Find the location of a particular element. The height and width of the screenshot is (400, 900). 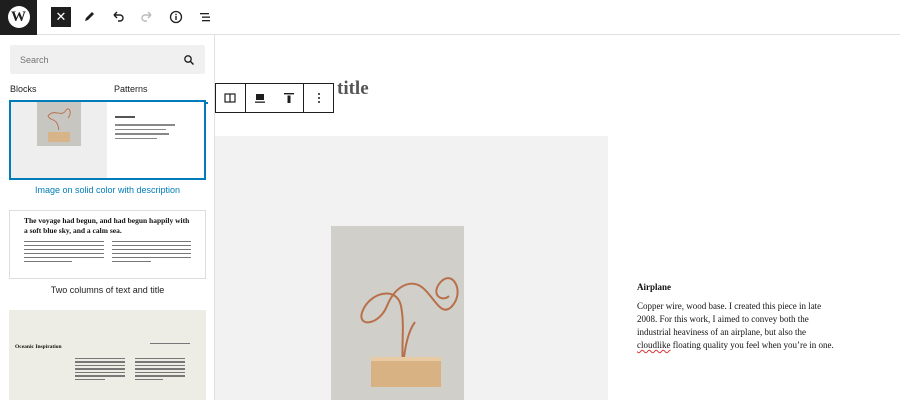

redo-button is located at coordinates (147, 17).